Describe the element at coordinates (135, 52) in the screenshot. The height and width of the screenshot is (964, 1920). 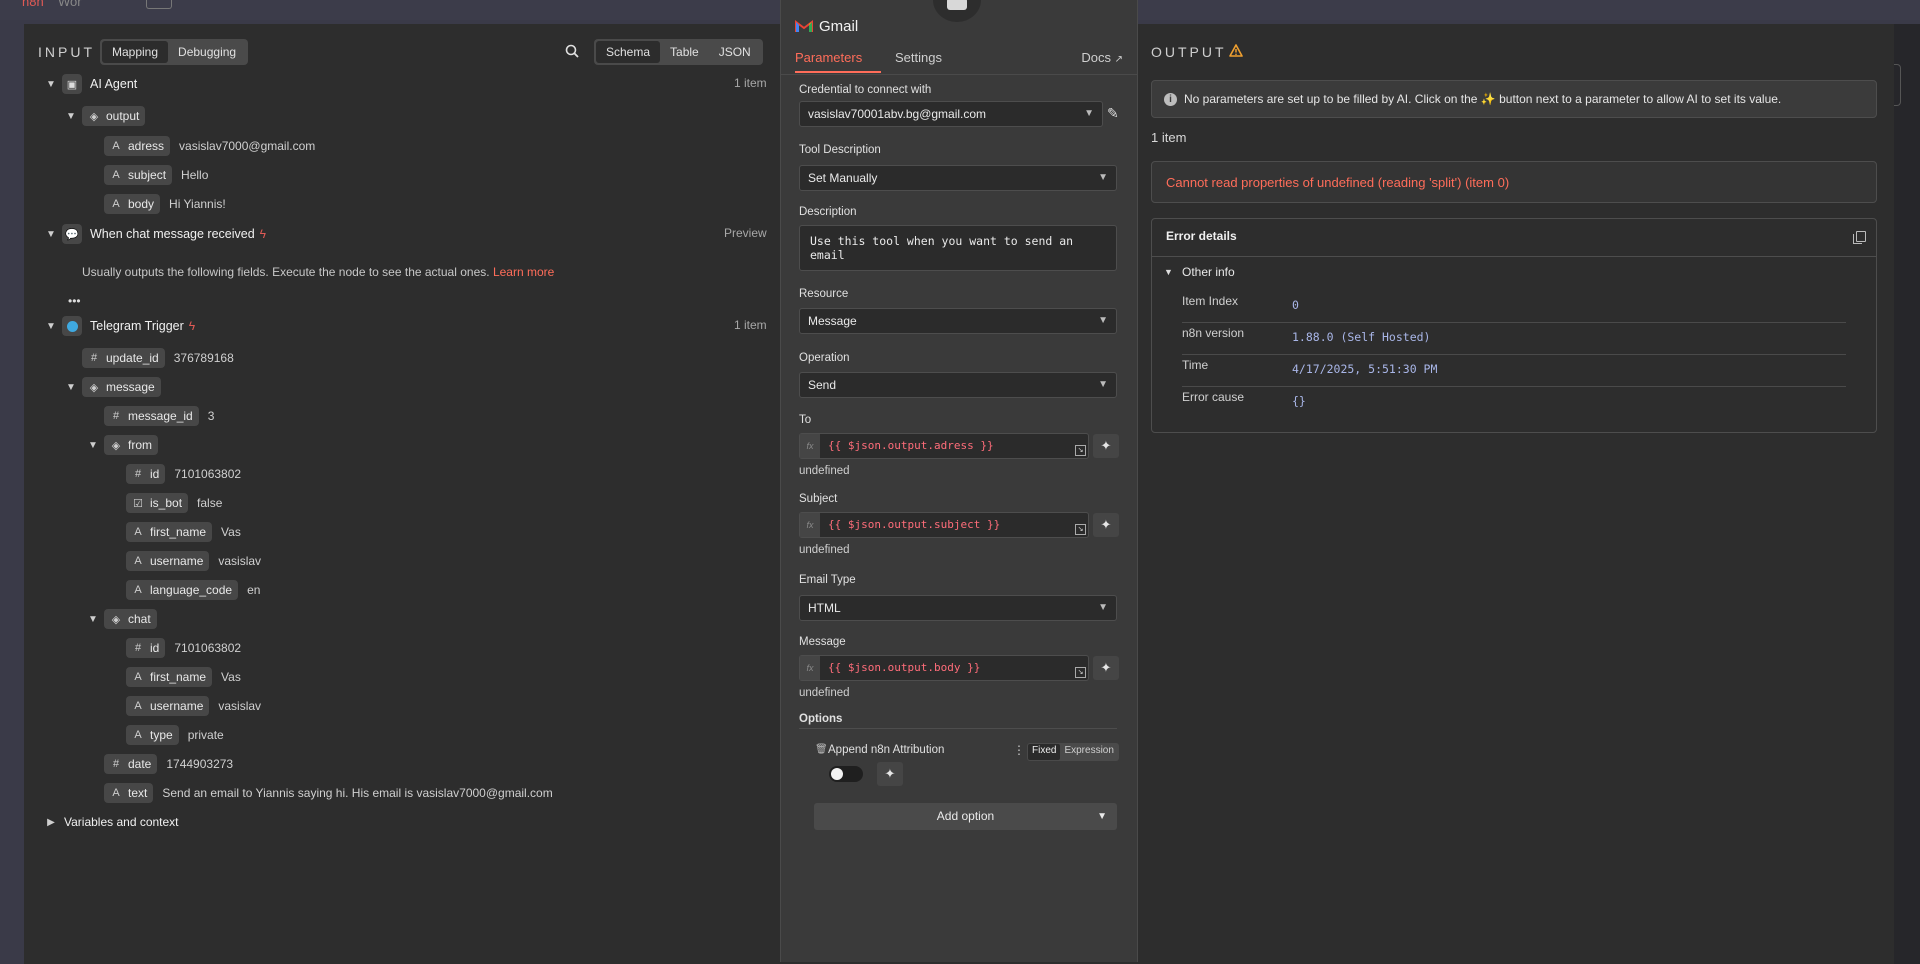
I see `mapping-tab: Mapping` at that location.